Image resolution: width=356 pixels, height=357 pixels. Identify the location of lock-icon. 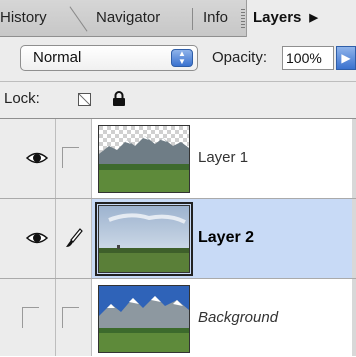
(119, 99).